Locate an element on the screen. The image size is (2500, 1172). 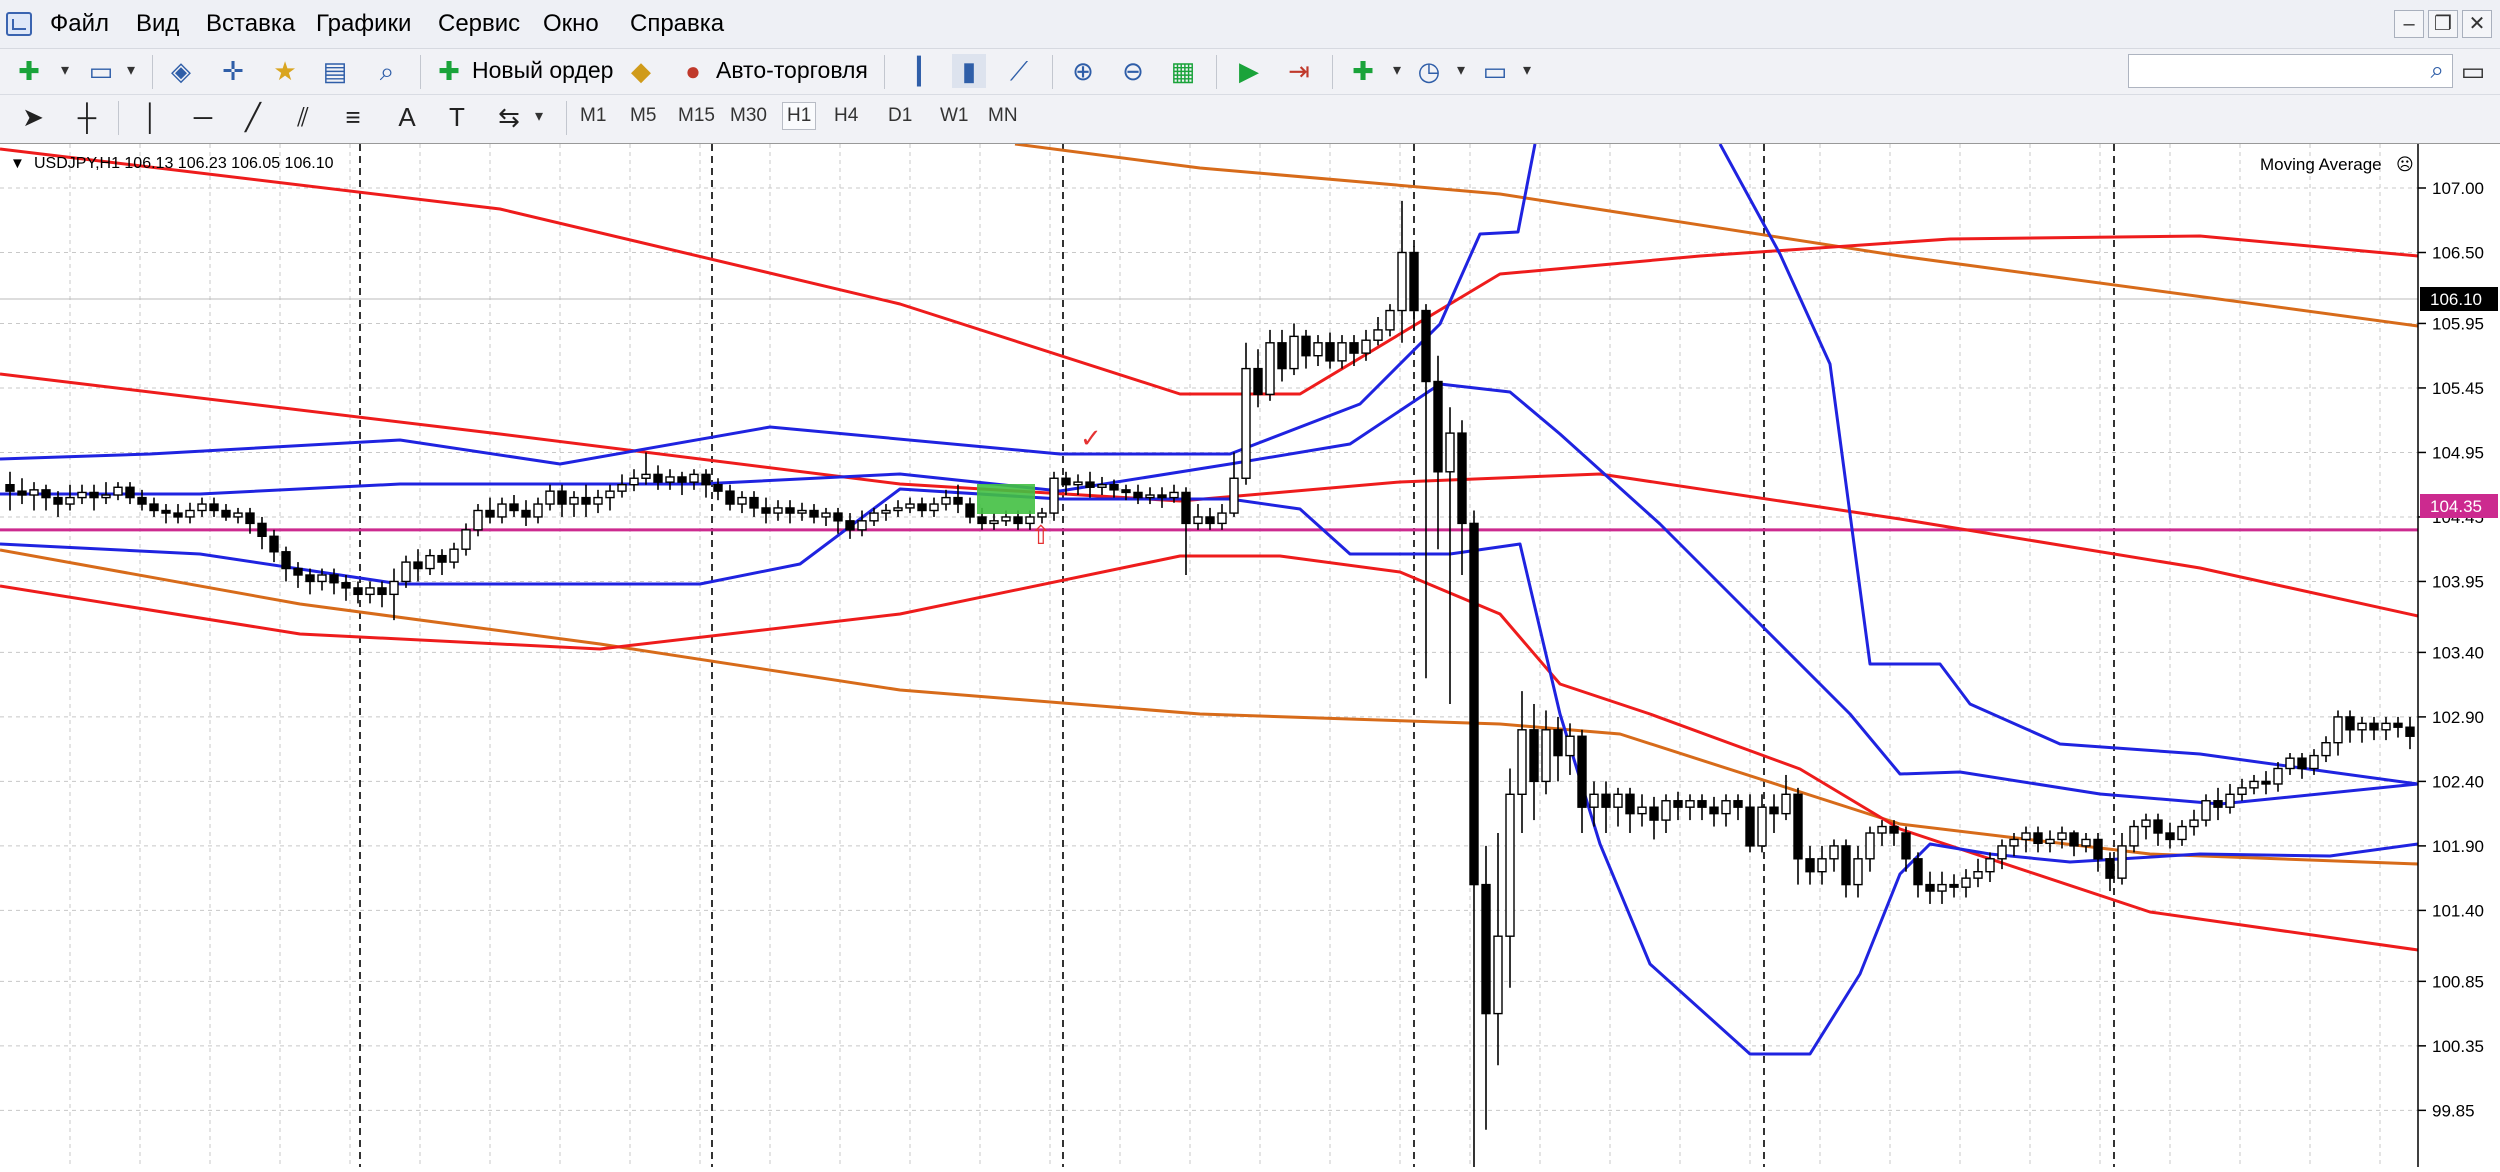
app-icon is located at coordinates (19, 24).